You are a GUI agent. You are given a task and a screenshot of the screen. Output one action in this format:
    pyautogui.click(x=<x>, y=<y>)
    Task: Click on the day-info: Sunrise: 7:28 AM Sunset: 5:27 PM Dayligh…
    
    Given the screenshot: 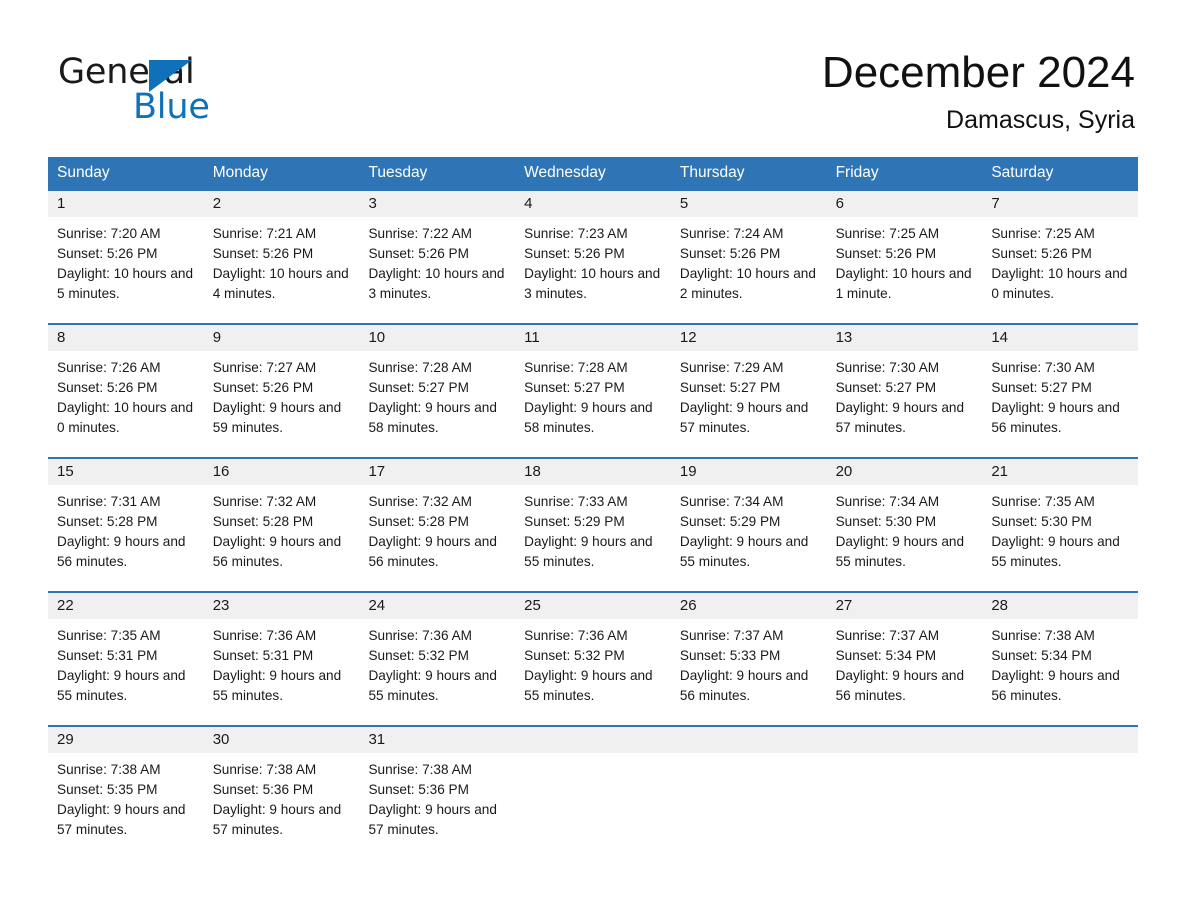 What is the action you would take?
    pyautogui.click(x=437, y=394)
    